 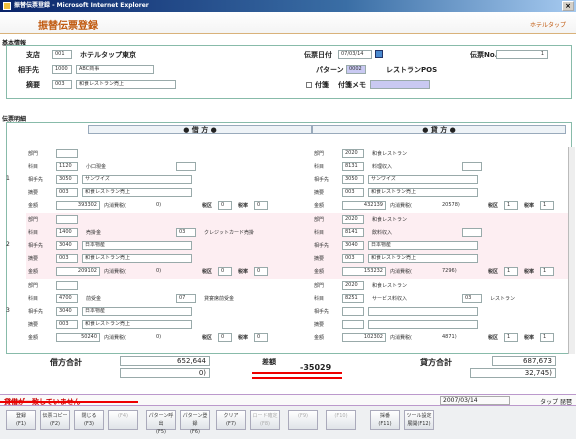 I want to click on debit-partner-code: 3050, so click(x=67, y=179).